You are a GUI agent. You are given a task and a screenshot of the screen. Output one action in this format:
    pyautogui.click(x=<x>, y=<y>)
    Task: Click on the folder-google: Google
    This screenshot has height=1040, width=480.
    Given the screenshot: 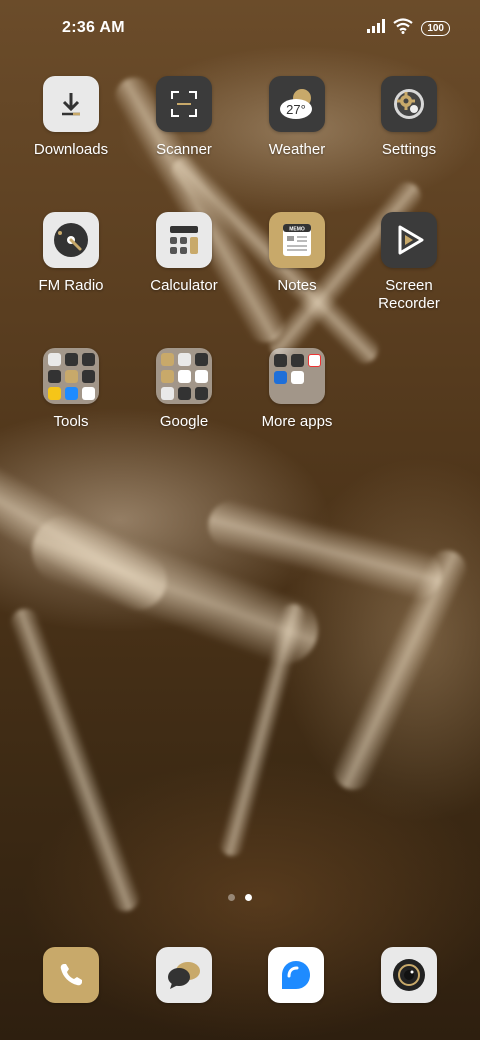 What is the action you would take?
    pyautogui.click(x=184, y=389)
    